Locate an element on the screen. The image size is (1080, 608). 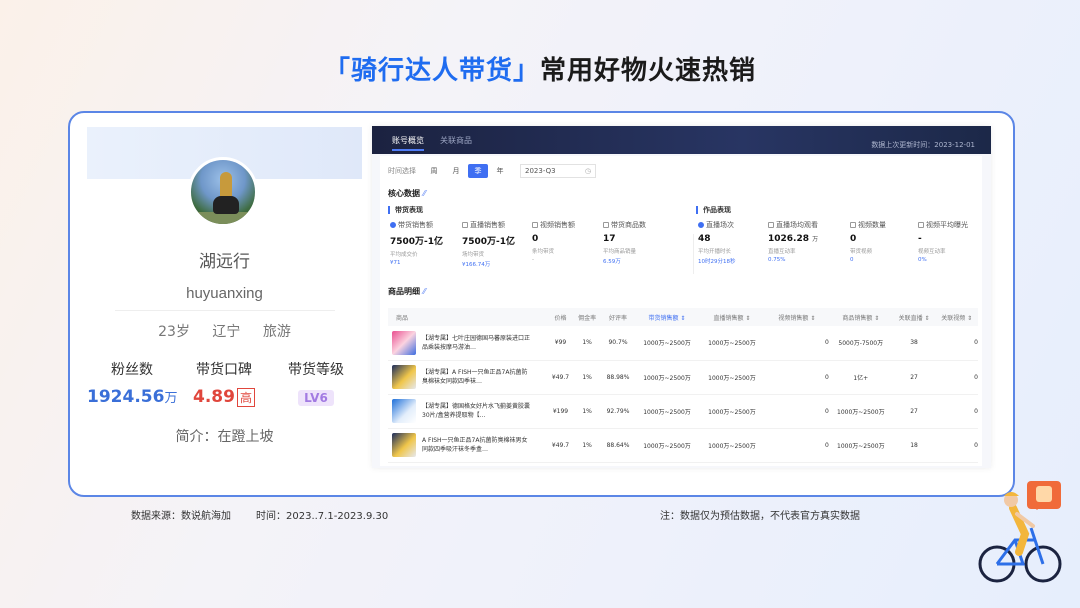
rating-value: 4.89 is located at coordinates (214, 397).